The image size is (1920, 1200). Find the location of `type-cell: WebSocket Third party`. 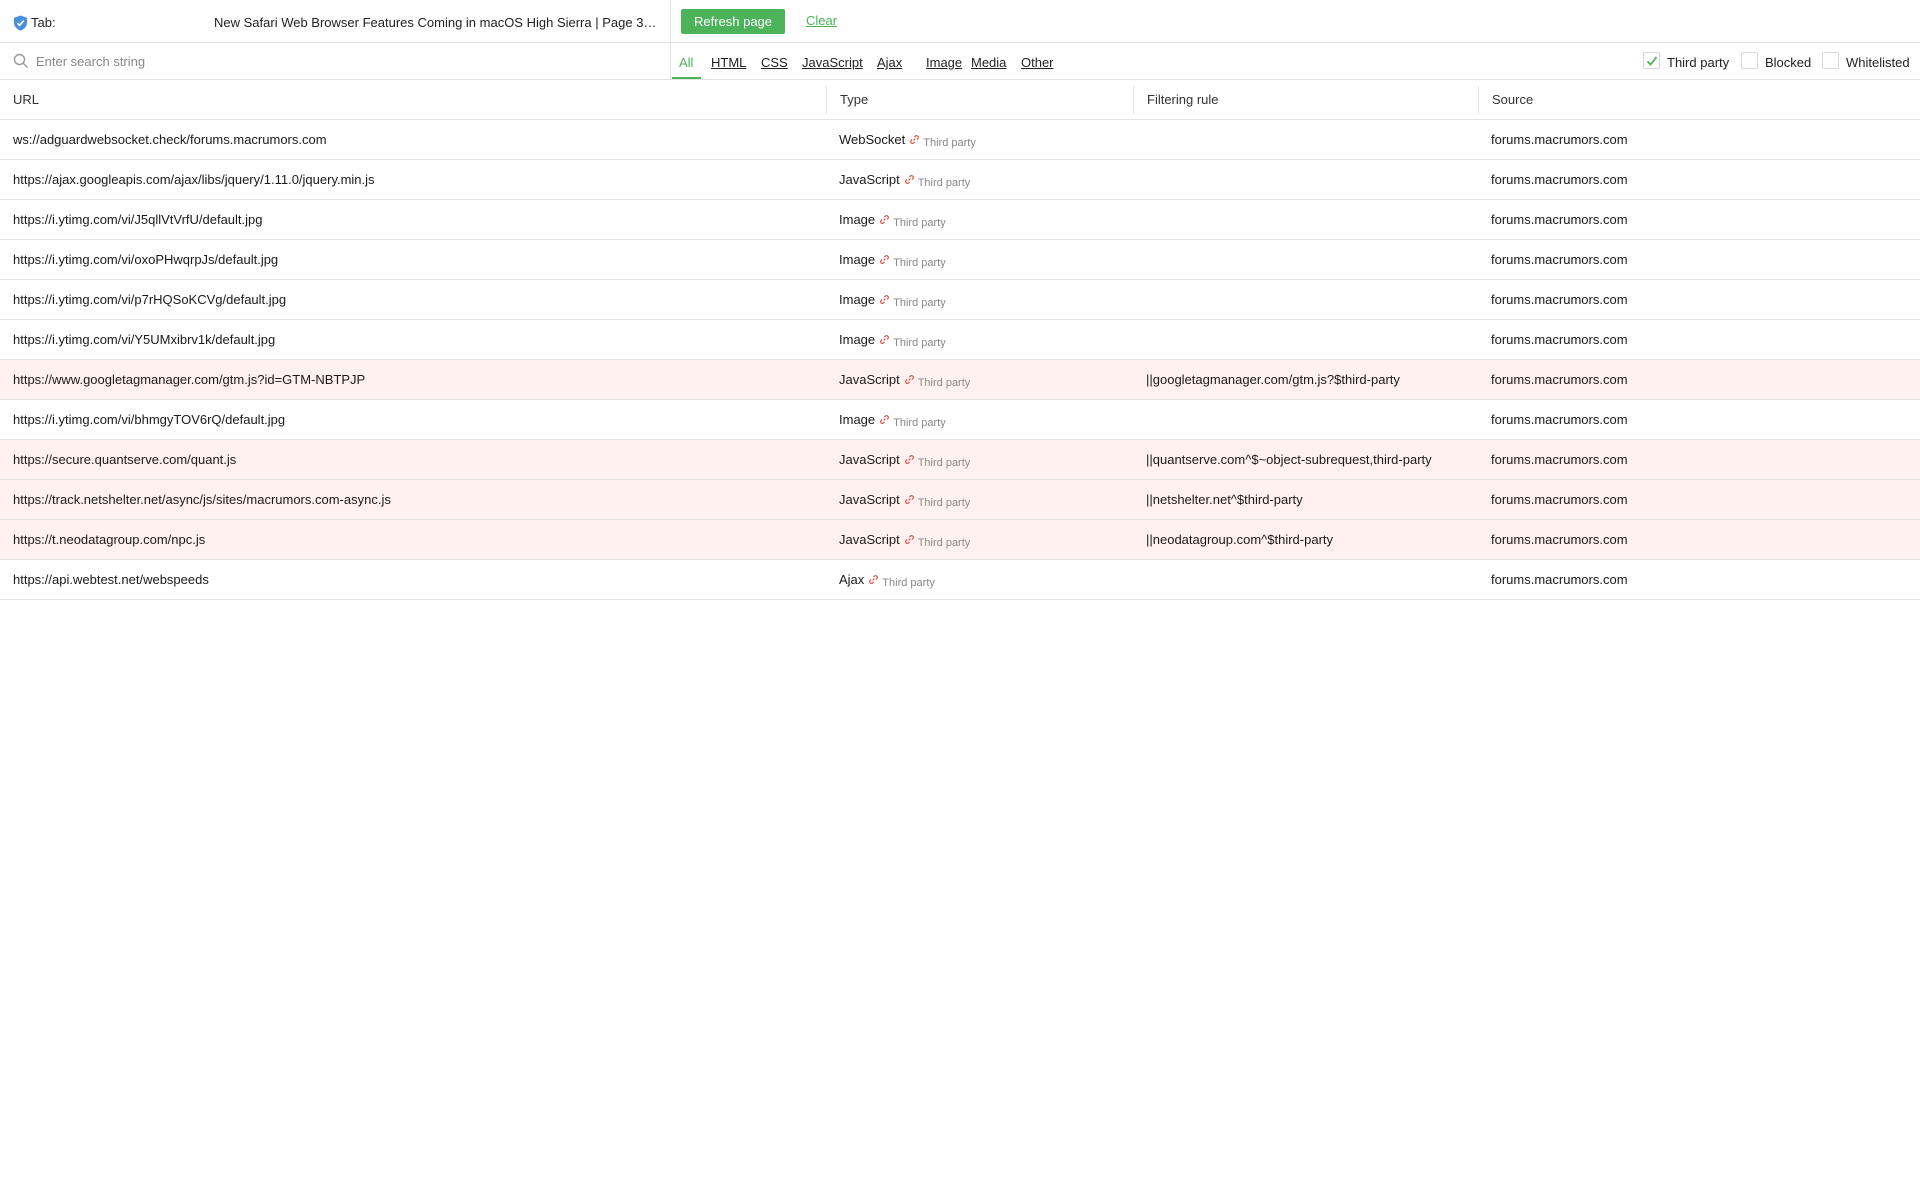

type-cell: WebSocket Third party is located at coordinates (984, 140).